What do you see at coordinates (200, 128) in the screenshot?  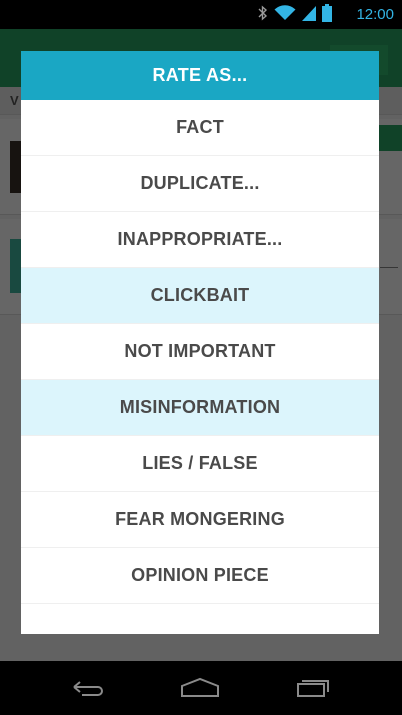 I see `rating-option: FACT` at bounding box center [200, 128].